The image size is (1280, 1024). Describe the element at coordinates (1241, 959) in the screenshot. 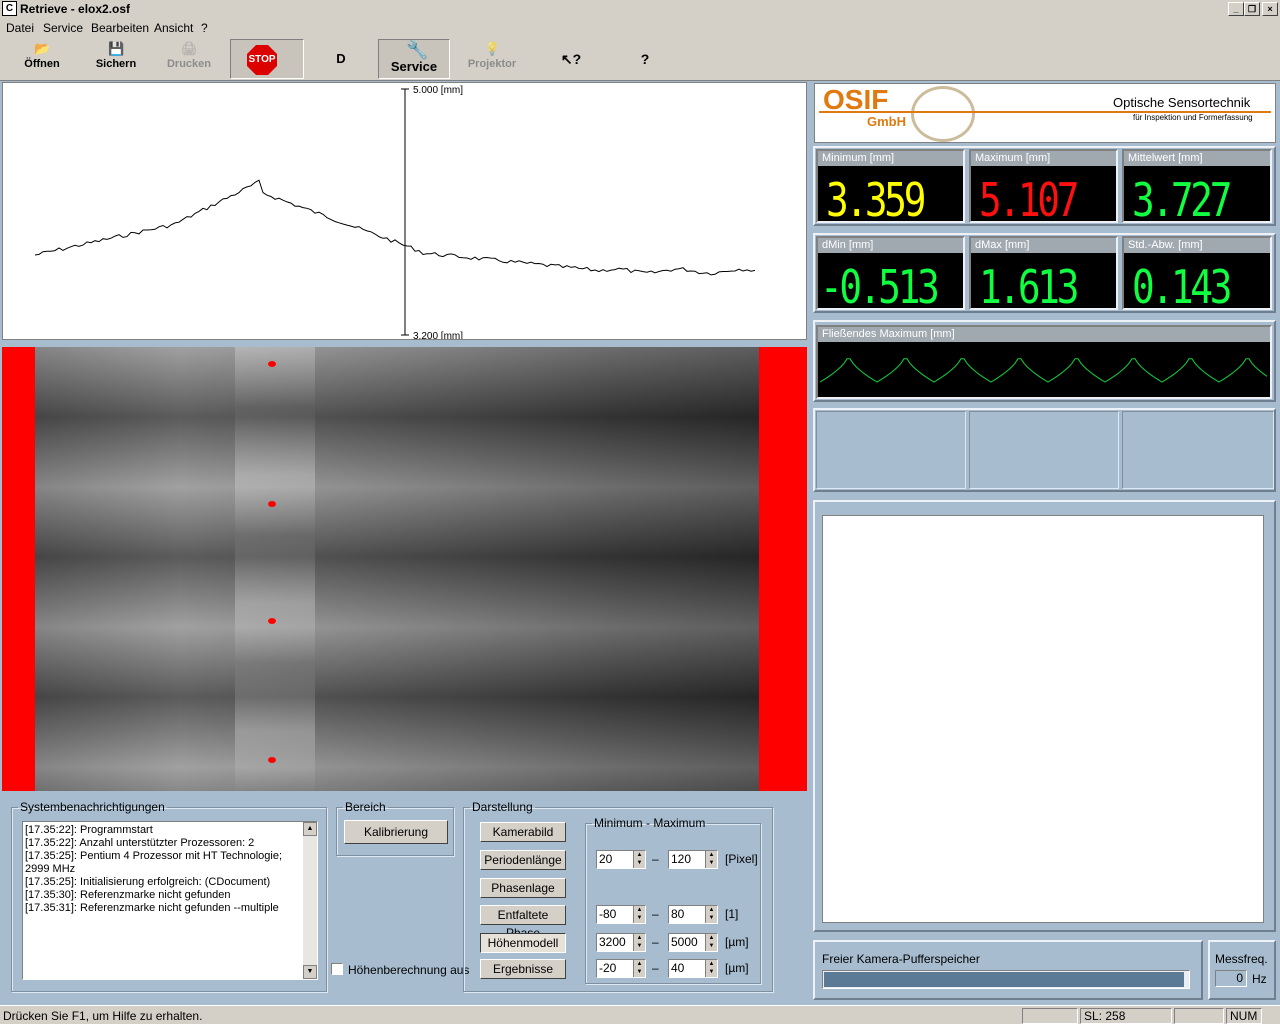

I see `freq-label: Messfreq.` at that location.